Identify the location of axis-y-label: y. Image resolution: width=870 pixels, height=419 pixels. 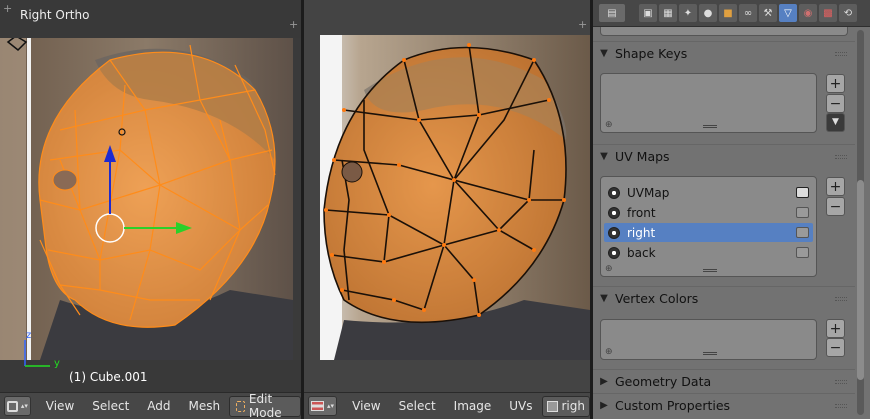
(57, 363).